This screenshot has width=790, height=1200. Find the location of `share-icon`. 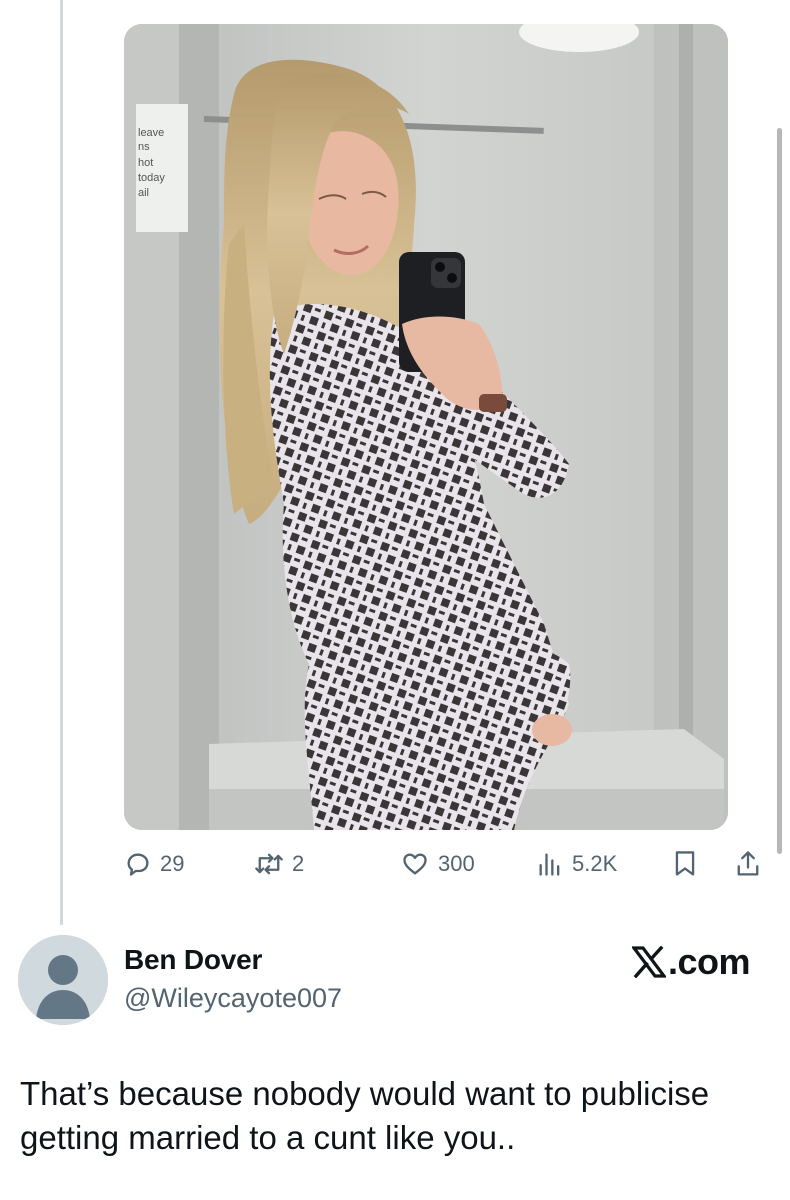

share-icon is located at coordinates (748, 863).